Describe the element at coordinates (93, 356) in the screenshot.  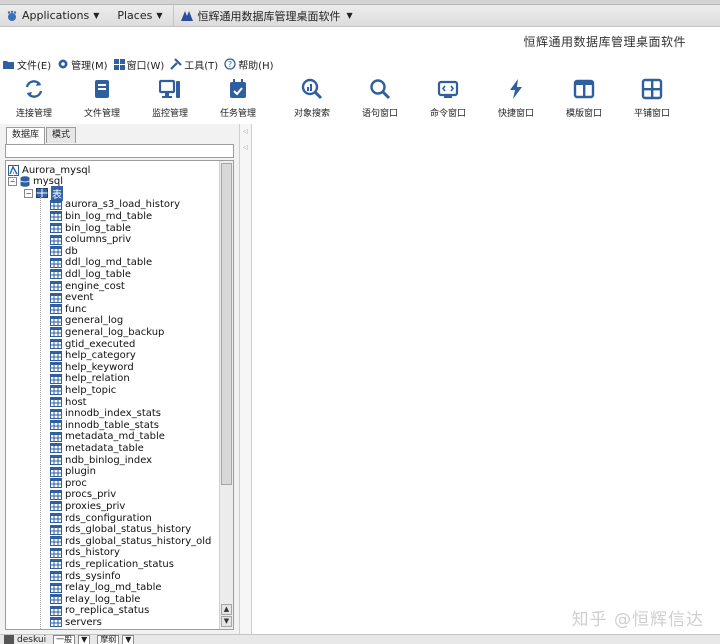
I see `tree-node-table: help_category` at that location.